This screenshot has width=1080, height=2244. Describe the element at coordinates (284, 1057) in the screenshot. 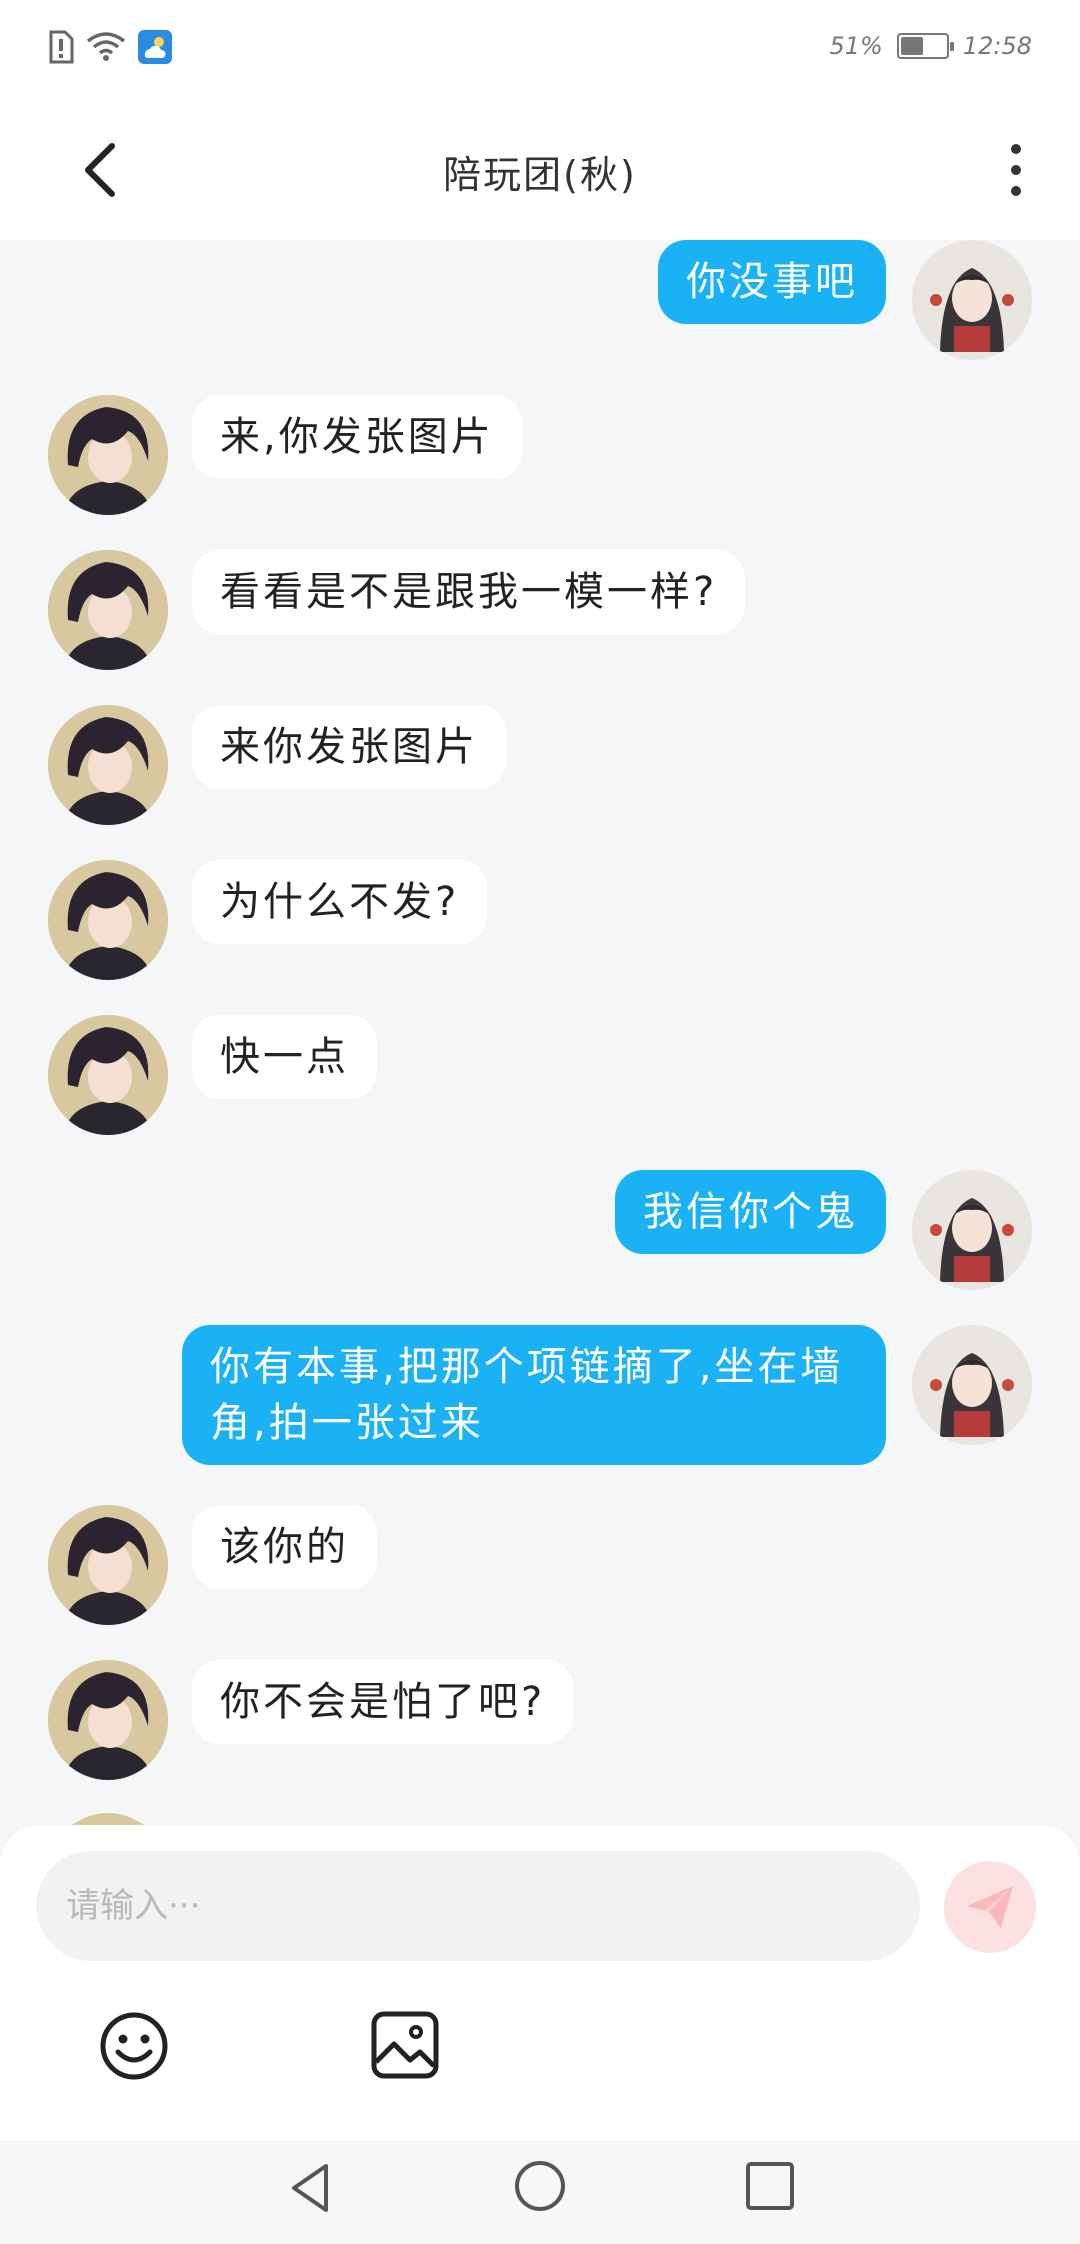

I see `message-bubble-incoming: 快一点` at that location.